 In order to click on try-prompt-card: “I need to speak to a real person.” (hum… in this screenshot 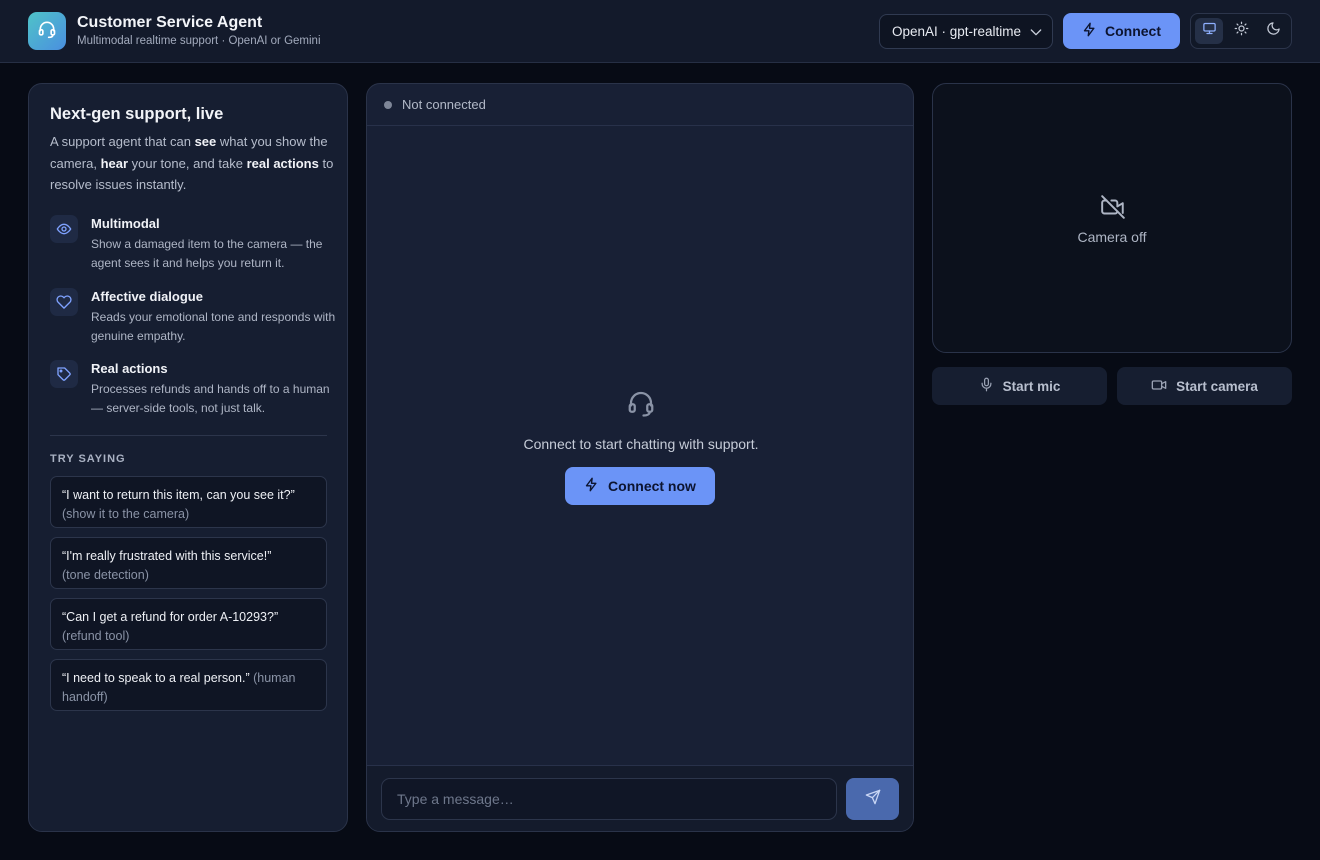, I will do `click(188, 685)`.